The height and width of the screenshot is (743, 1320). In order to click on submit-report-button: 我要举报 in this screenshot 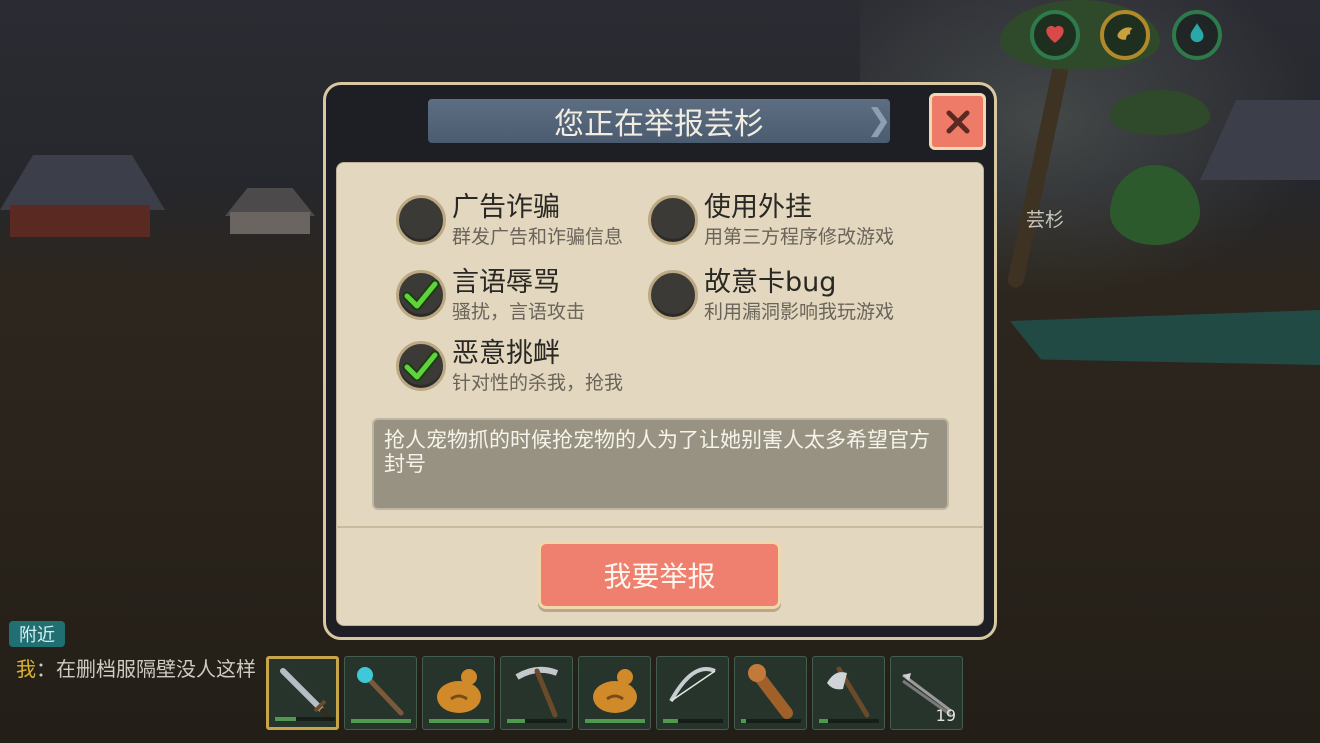, I will do `click(659, 575)`.